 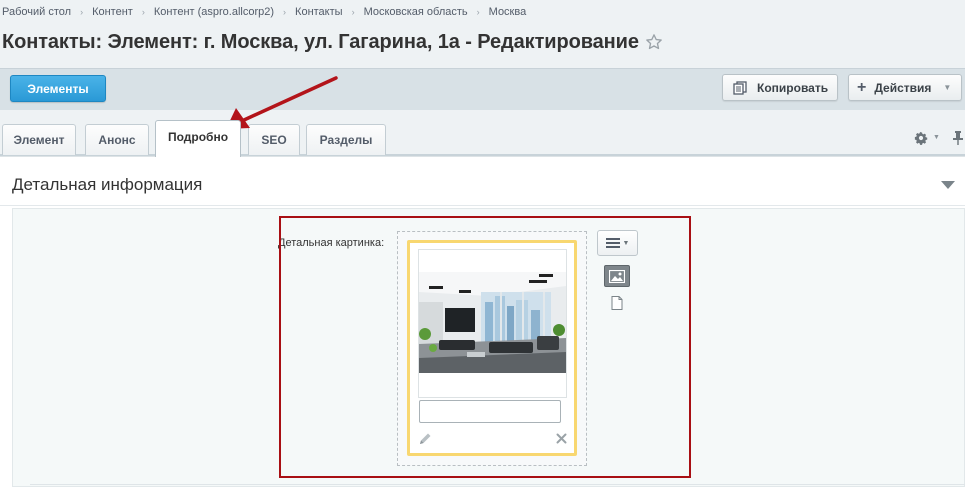 What do you see at coordinates (319, 12) in the screenshot?
I see `breadcrumb-item-contacts: Контакты` at bounding box center [319, 12].